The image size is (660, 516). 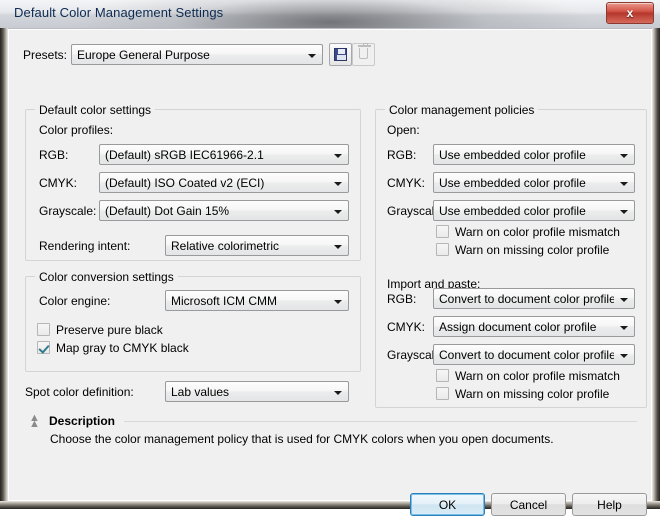 I want to click on import-grayscale-value: Convert to document color profile, so click(x=526, y=355).